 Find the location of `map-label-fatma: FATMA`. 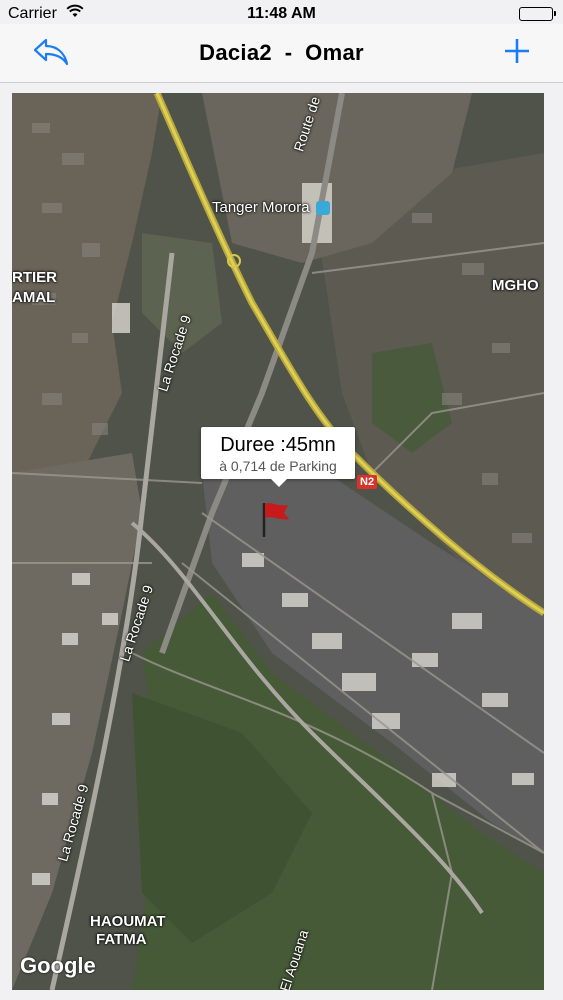

map-label-fatma: FATMA is located at coordinates (121, 939).